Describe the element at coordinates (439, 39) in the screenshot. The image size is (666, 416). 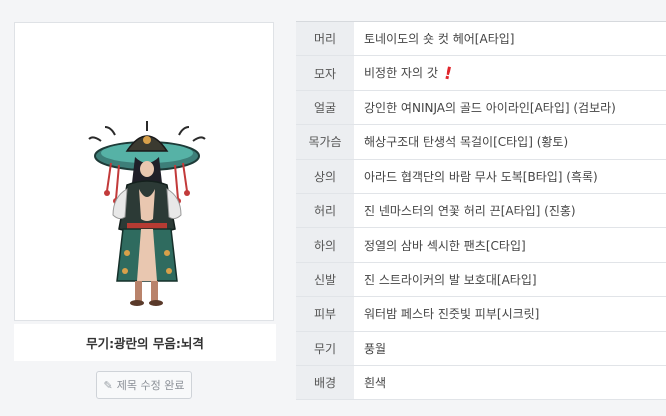
I see `equipment-item-name: 토네이도의 숏 컷 헤어[A타입]` at that location.